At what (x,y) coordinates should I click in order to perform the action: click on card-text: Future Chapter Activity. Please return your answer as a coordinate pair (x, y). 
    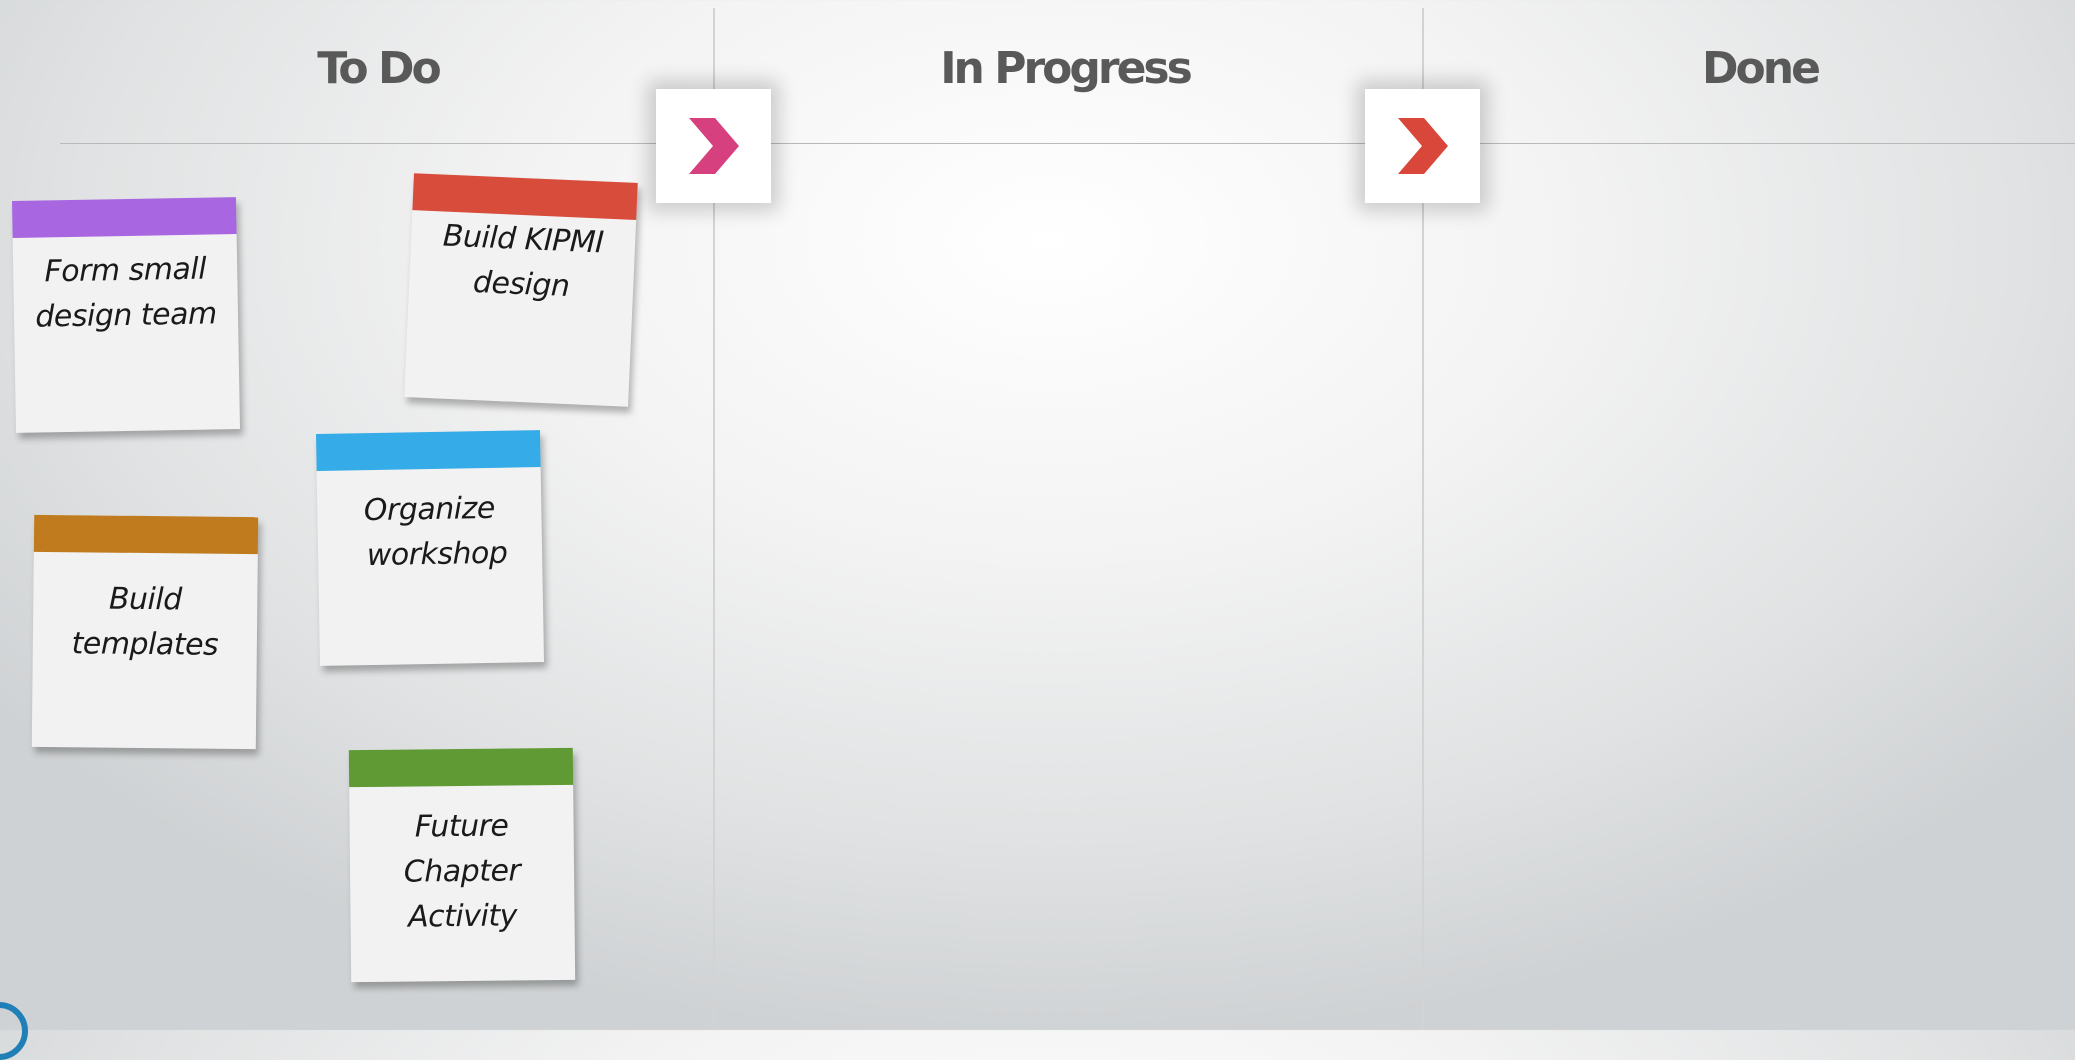
    Looking at the image, I should click on (462, 862).